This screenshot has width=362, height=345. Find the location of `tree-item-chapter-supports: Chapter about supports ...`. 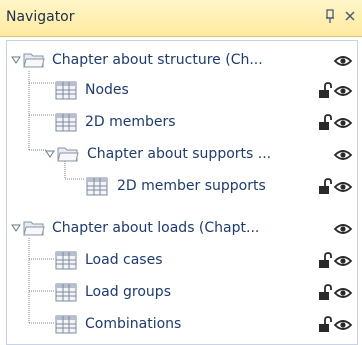

tree-item-chapter-supports: Chapter about supports ... is located at coordinates (182, 155).